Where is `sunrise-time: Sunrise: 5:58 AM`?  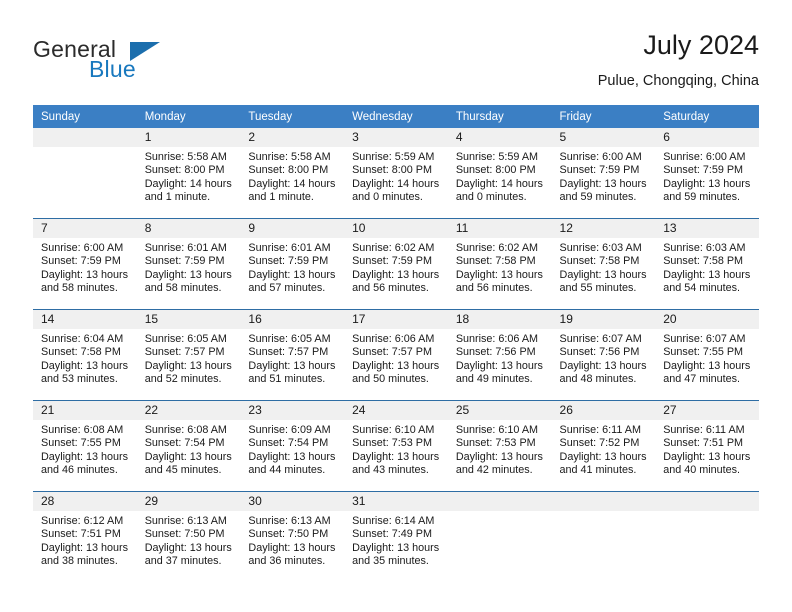
sunrise-time: Sunrise: 5:58 AM is located at coordinates (185, 157).